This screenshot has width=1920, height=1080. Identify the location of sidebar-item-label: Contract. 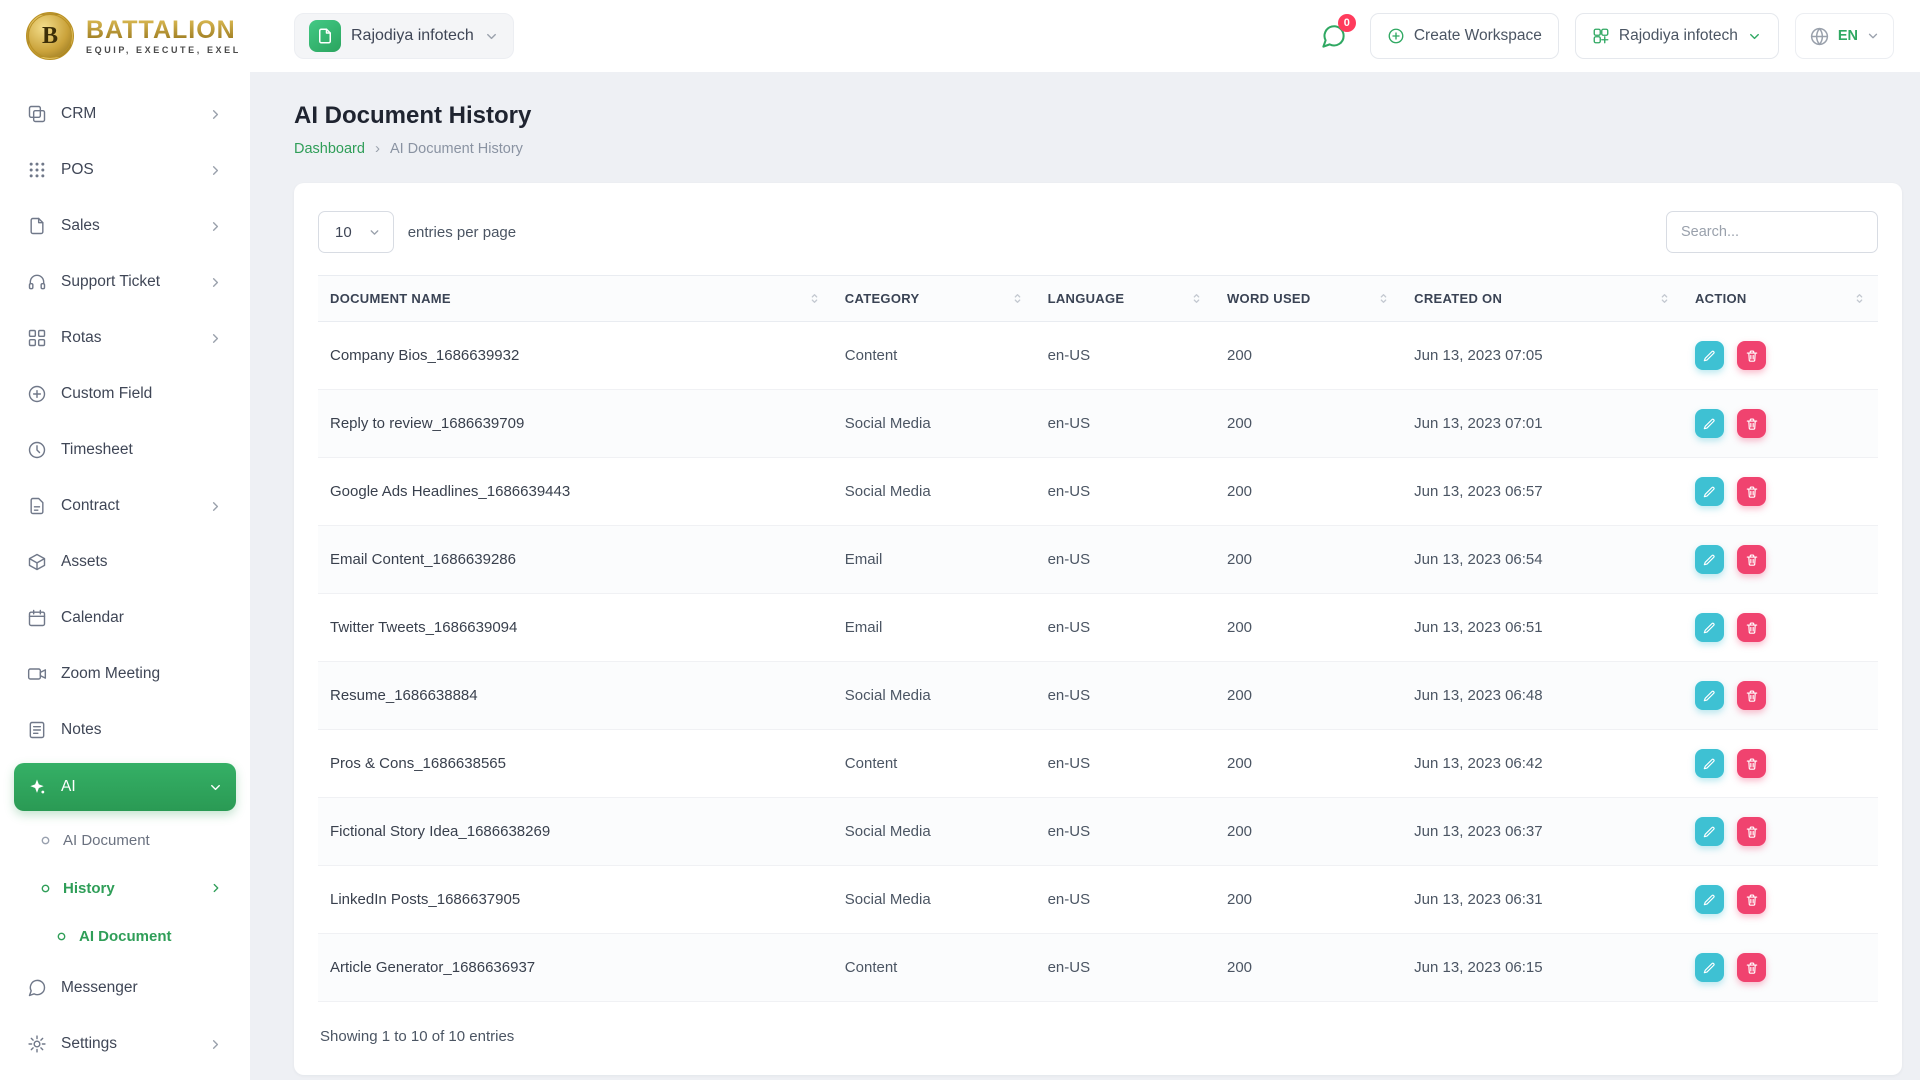
(90, 505).